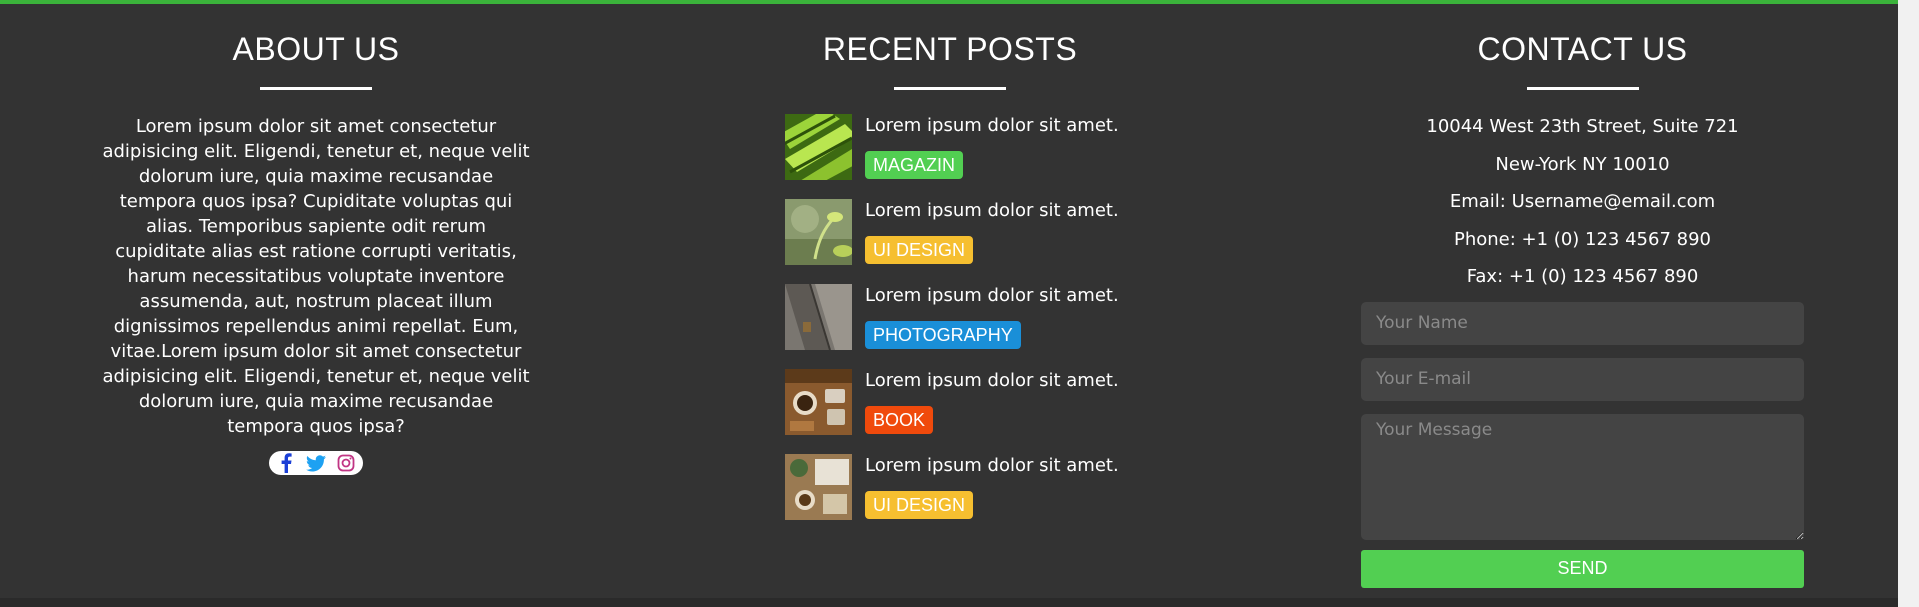 This screenshot has width=1919, height=607. Describe the element at coordinates (316, 88) in the screenshot. I see `about-title-underline` at that location.